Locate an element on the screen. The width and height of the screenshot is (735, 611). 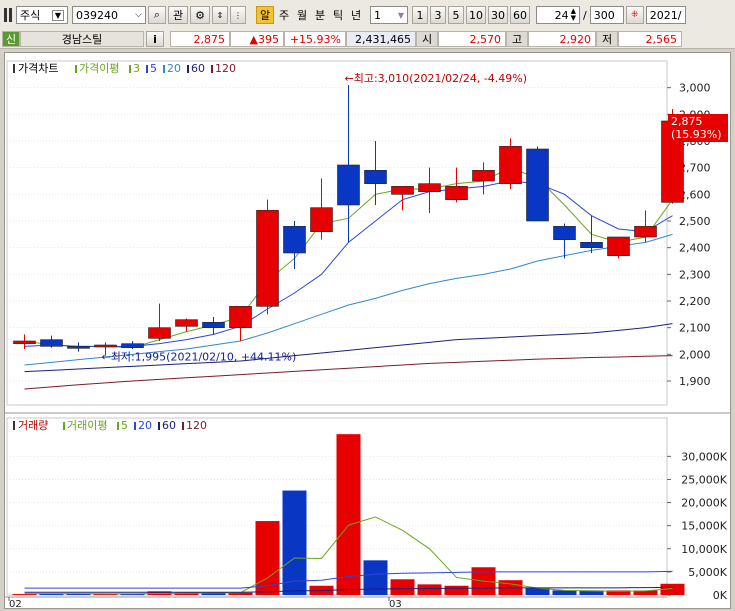
market-select-value: 주식 is located at coordinates (30, 15).